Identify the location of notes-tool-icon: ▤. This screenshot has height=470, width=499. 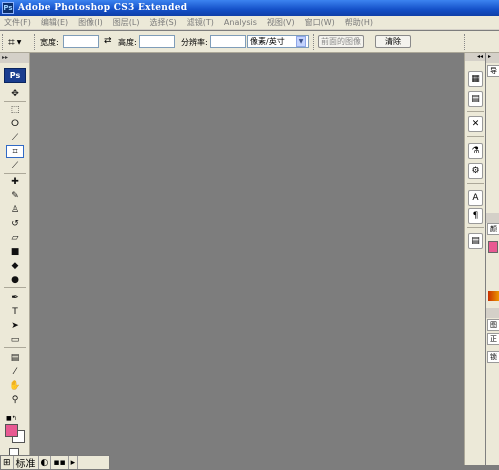
(15, 357).